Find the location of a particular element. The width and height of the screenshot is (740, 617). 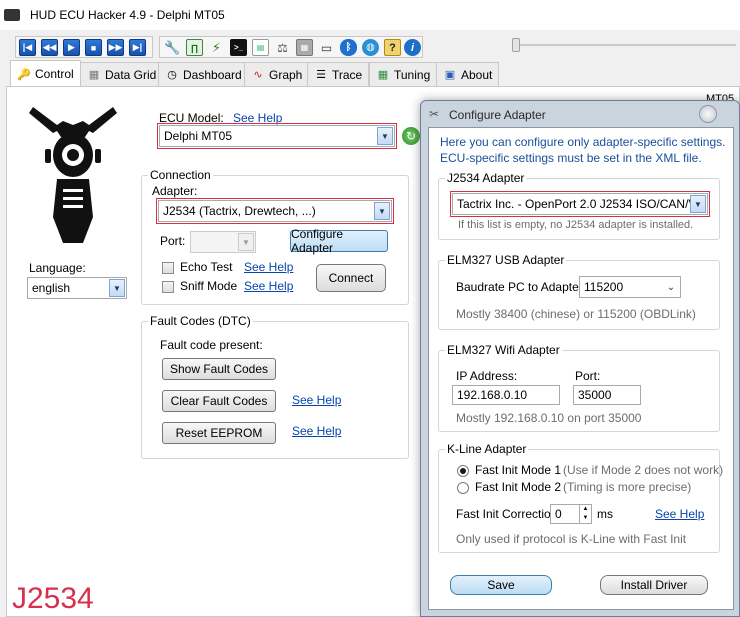

last-icon: ▶| is located at coordinates (137, 47).